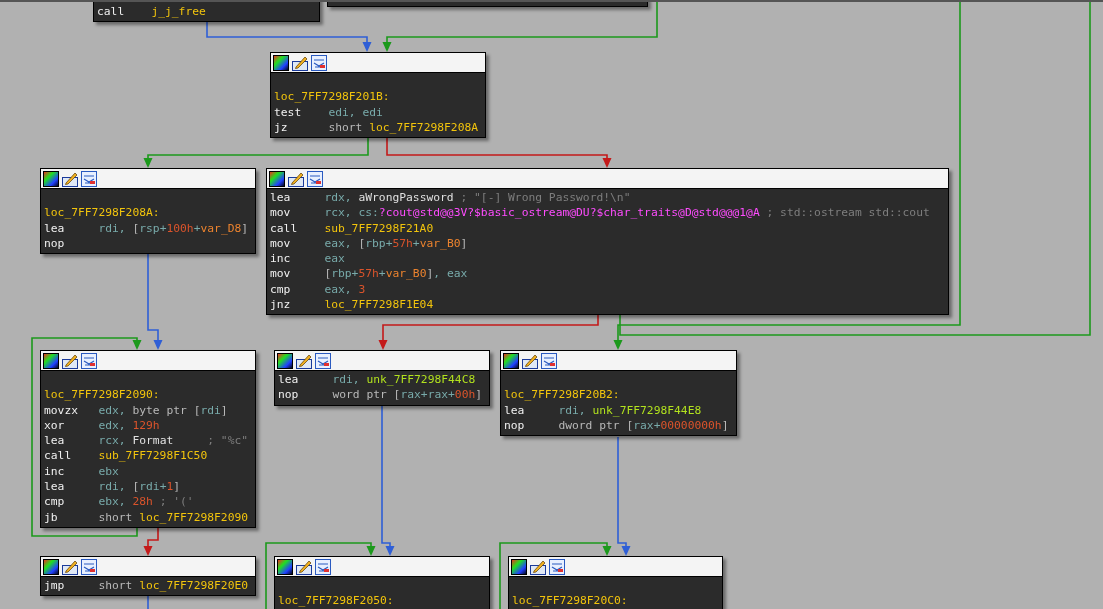 The image size is (1103, 609). What do you see at coordinates (600, 213) in the screenshot?
I see `code-line: mov rcx, cs:?cout@std@@3V?$basic_ostream@DU?$char_traits@D@std@@@1@A ; std::ostream std::cout` at bounding box center [600, 213].